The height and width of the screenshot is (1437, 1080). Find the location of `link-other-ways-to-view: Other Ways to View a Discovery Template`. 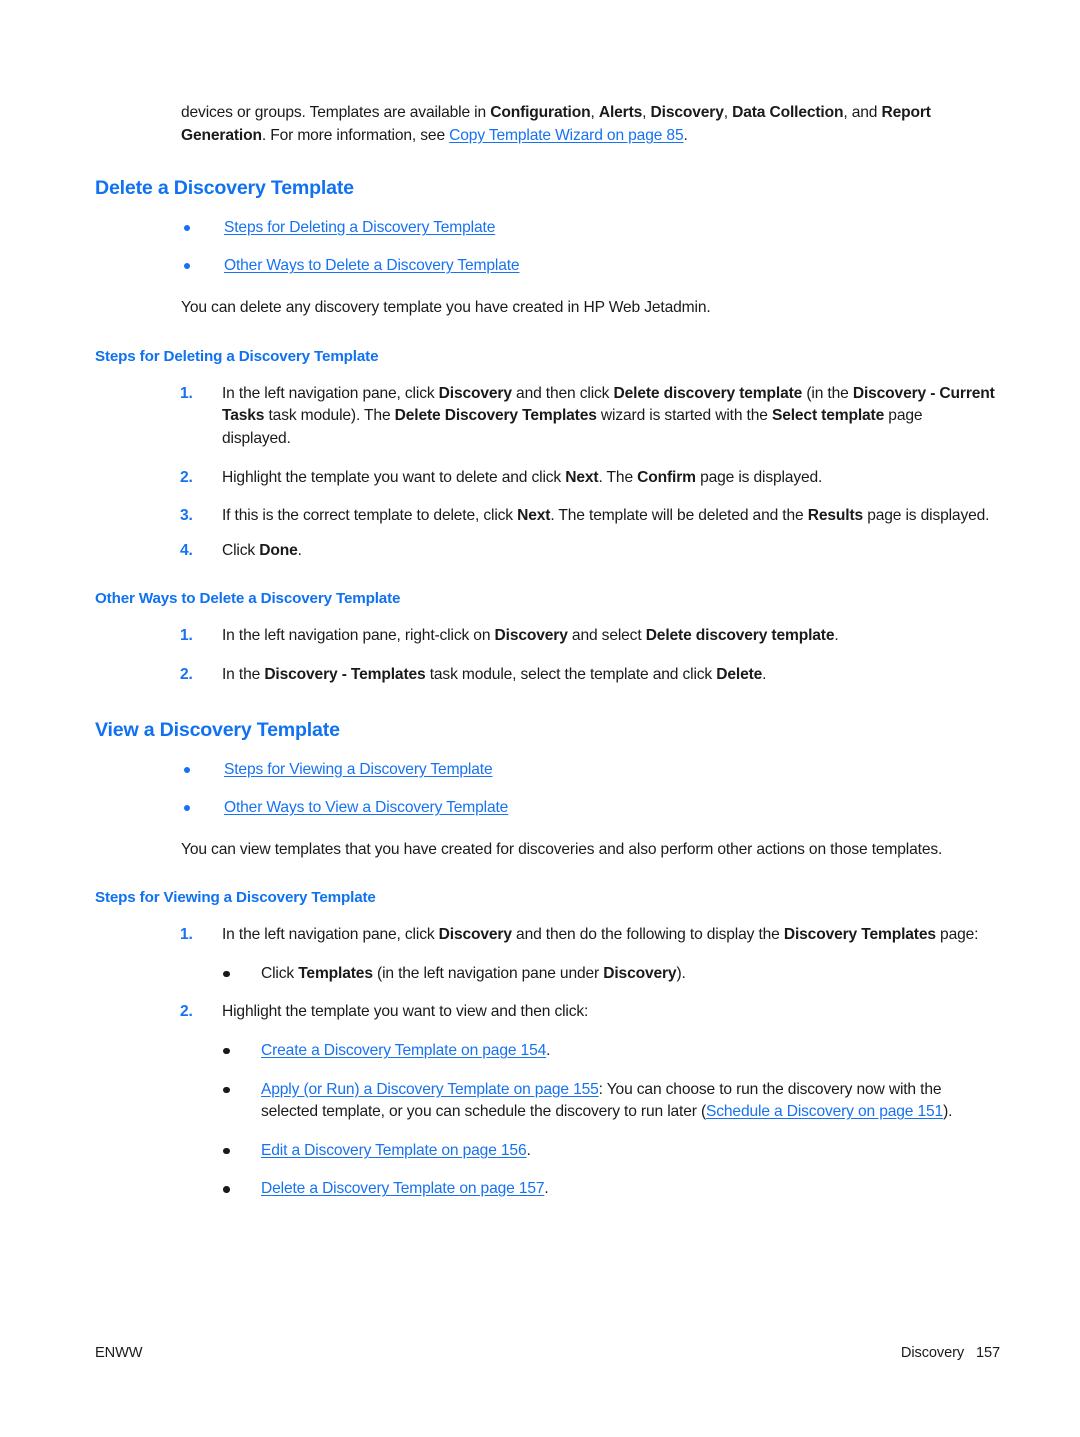

link-other-ways-to-view: Other Ways to View a Discovery Template is located at coordinates (366, 807).